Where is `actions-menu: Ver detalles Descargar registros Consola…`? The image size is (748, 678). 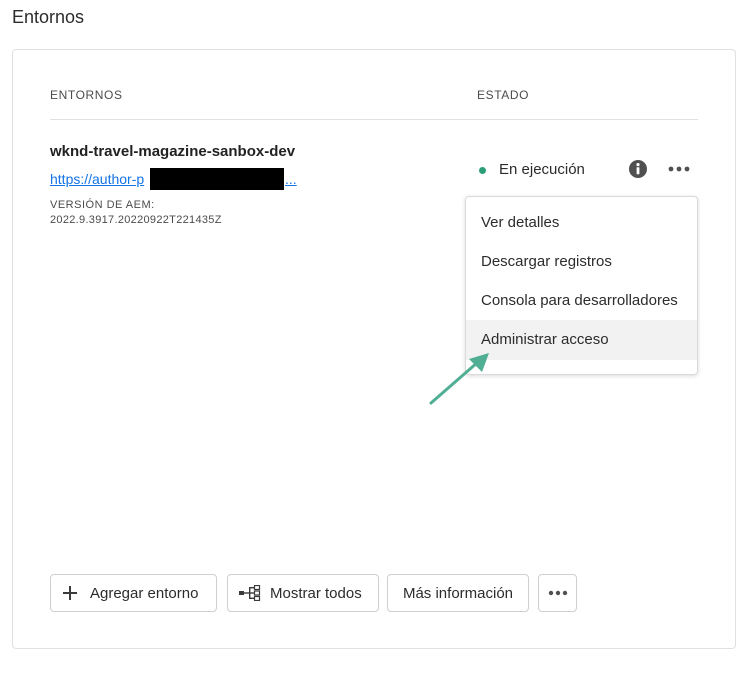
actions-menu: Ver detalles Descargar registros Consola… is located at coordinates (581, 285).